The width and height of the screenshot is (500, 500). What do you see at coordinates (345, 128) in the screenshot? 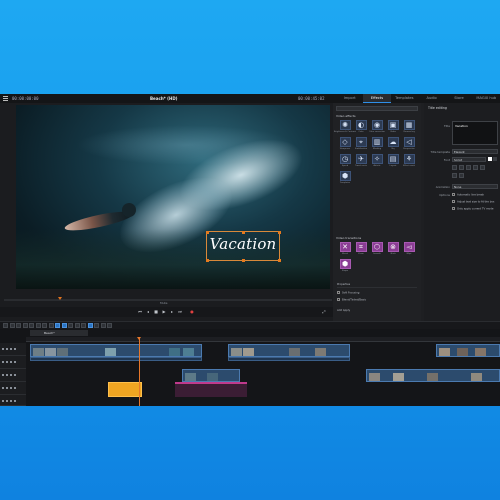
I see `effect-tile: ✺ Brightness & Contrast` at bounding box center [345, 128].